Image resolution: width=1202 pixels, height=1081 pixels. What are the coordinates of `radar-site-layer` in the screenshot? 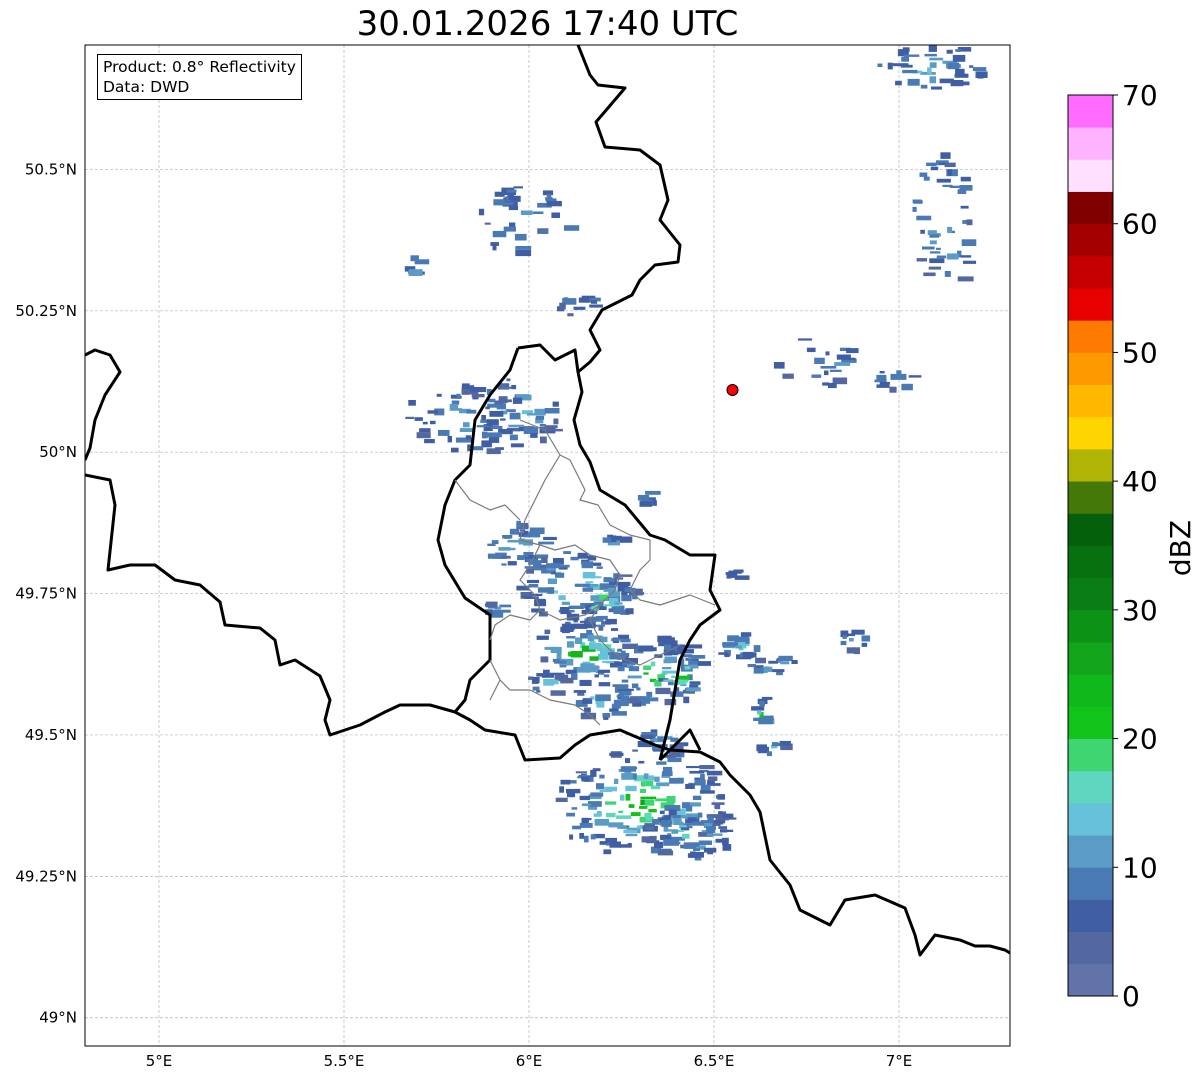 It's located at (732, 389).